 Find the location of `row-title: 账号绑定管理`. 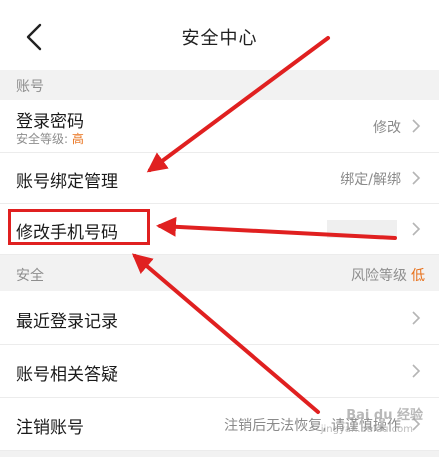

row-title: 账号绑定管理 is located at coordinates (67, 182).